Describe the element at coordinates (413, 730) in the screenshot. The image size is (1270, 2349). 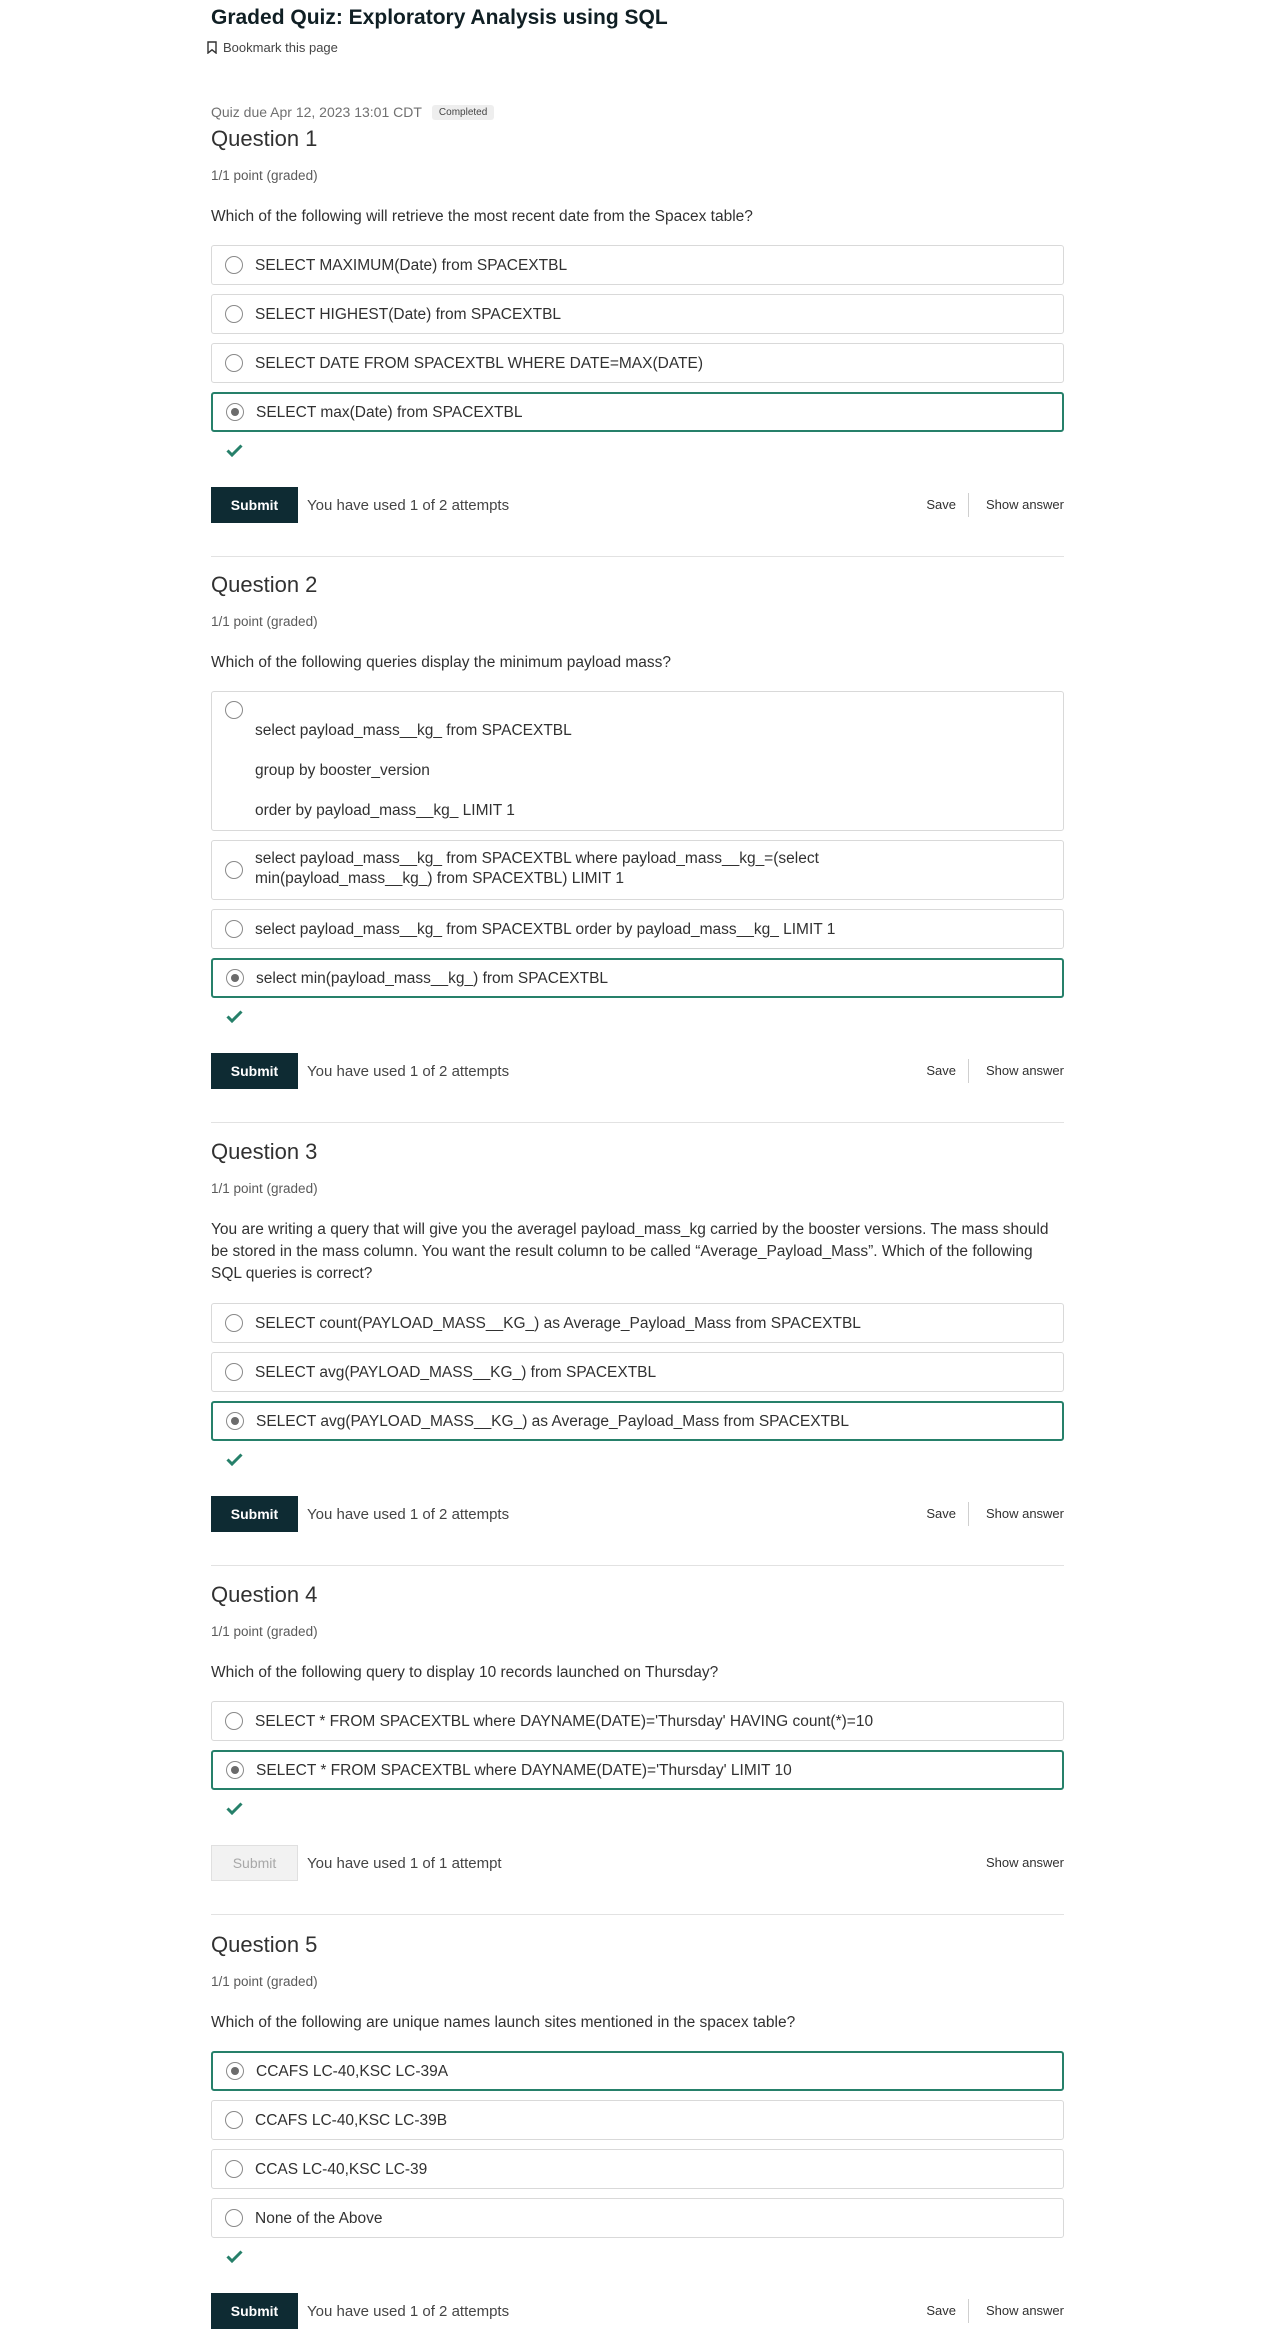
I see `option-label: select payload_mass__kg_ from SPACEXTBL` at that location.